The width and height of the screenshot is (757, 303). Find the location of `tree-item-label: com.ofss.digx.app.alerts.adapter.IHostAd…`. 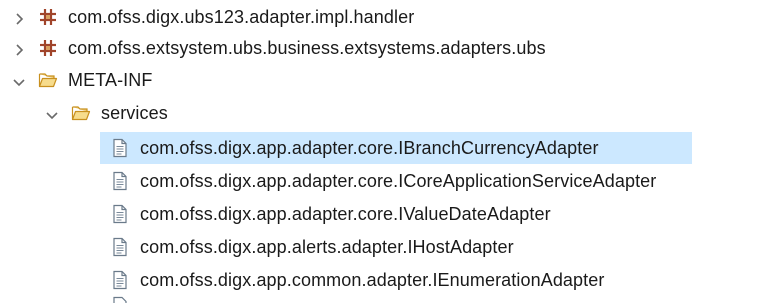

tree-item-label: com.ofss.digx.app.alerts.adapter.IHostAd… is located at coordinates (327, 246).